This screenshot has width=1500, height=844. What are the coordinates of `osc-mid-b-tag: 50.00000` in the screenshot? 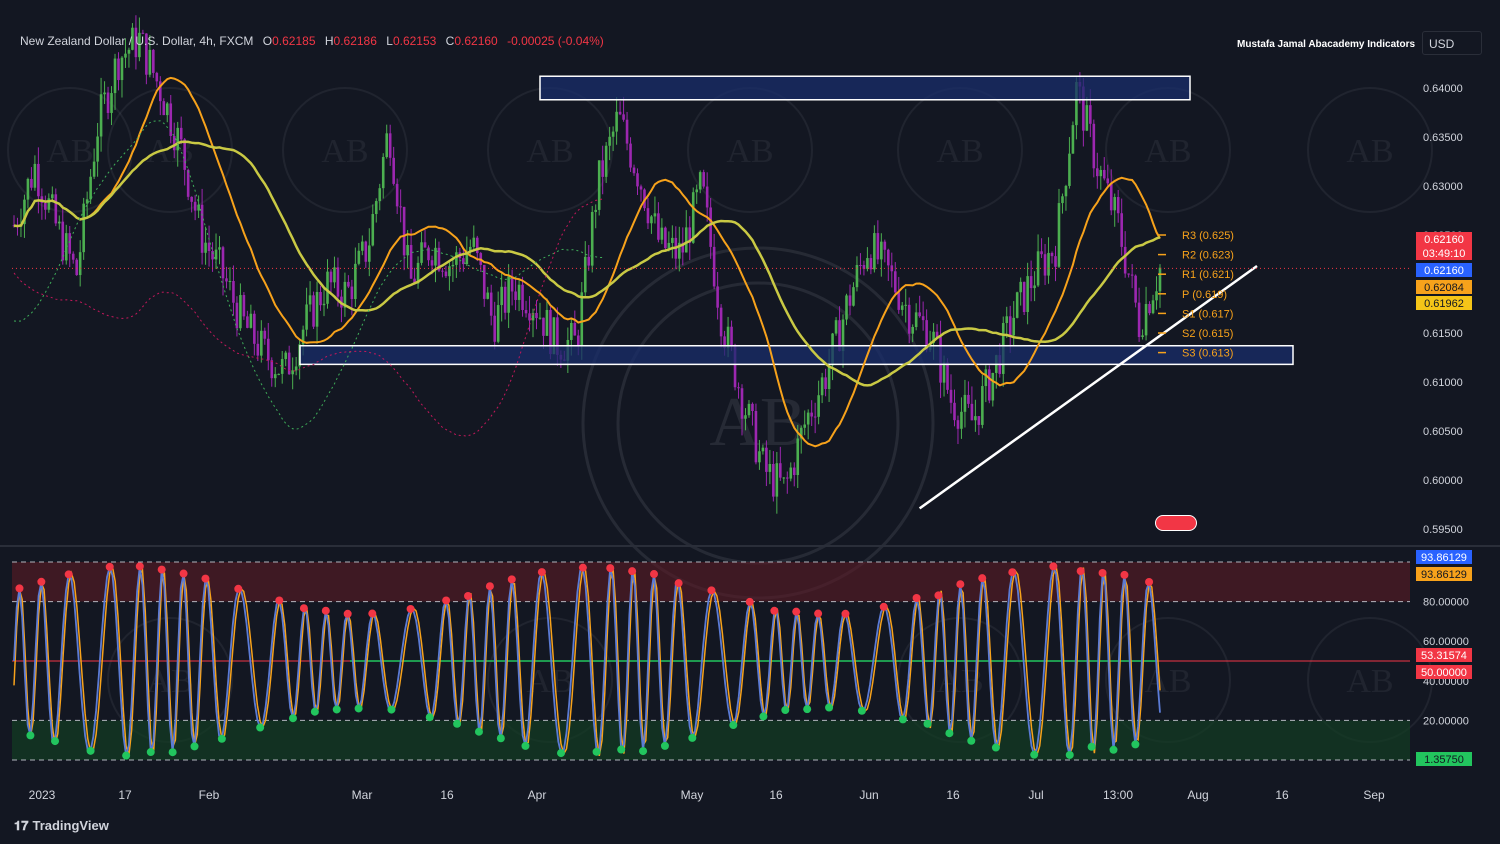 It's located at (1444, 673).